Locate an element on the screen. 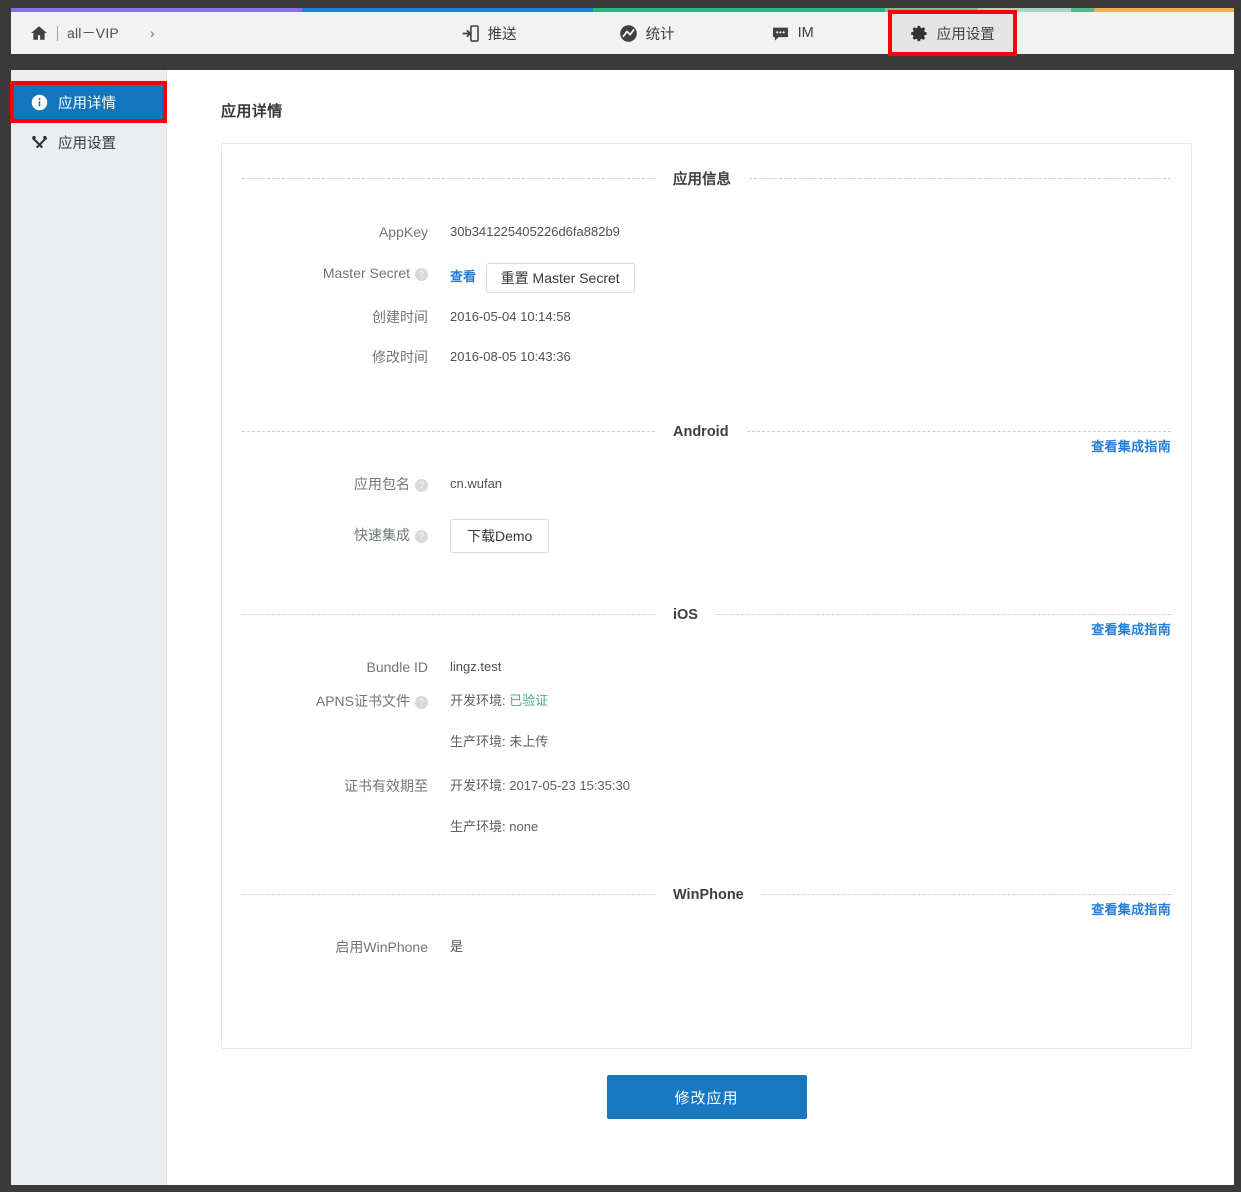  gear-icon is located at coordinates (919, 33).